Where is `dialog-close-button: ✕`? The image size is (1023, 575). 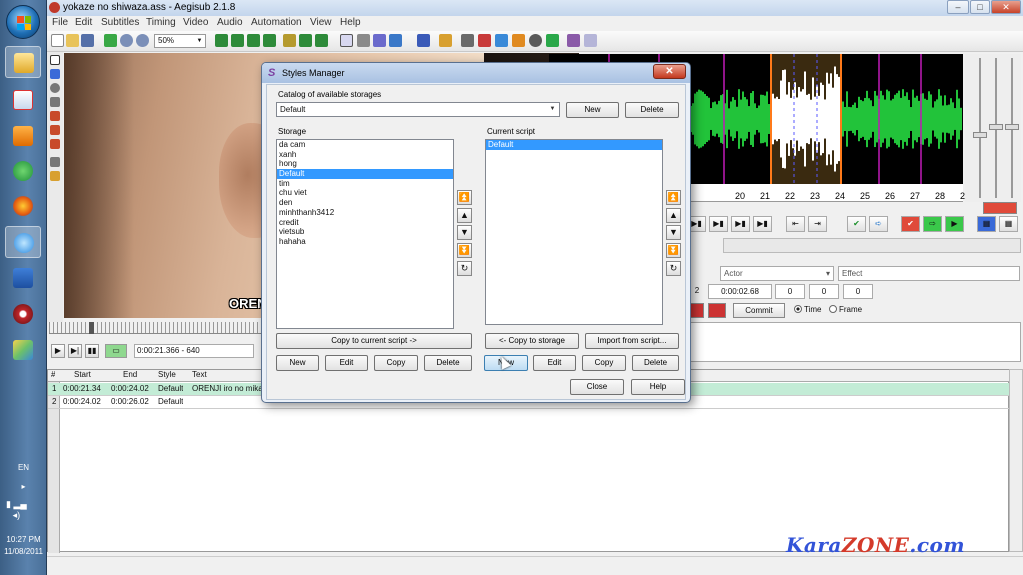 dialog-close-button: ✕ is located at coordinates (669, 71).